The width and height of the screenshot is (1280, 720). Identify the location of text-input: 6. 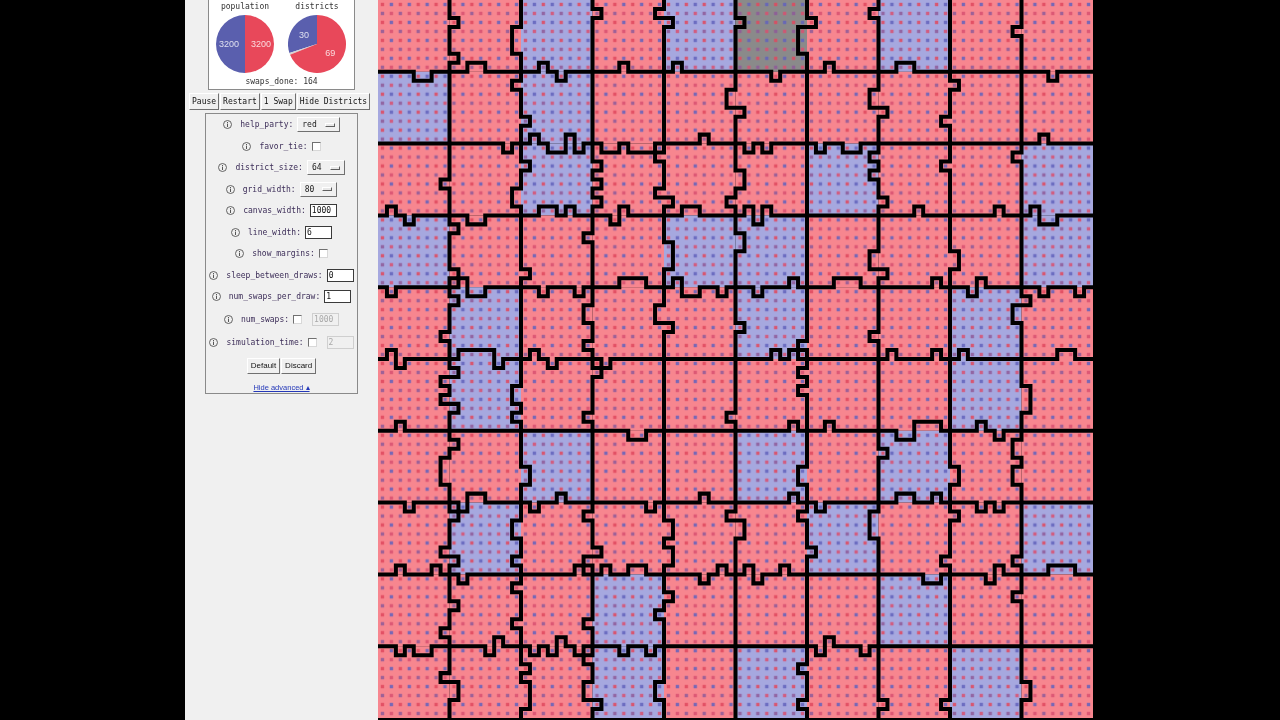
(318, 232).